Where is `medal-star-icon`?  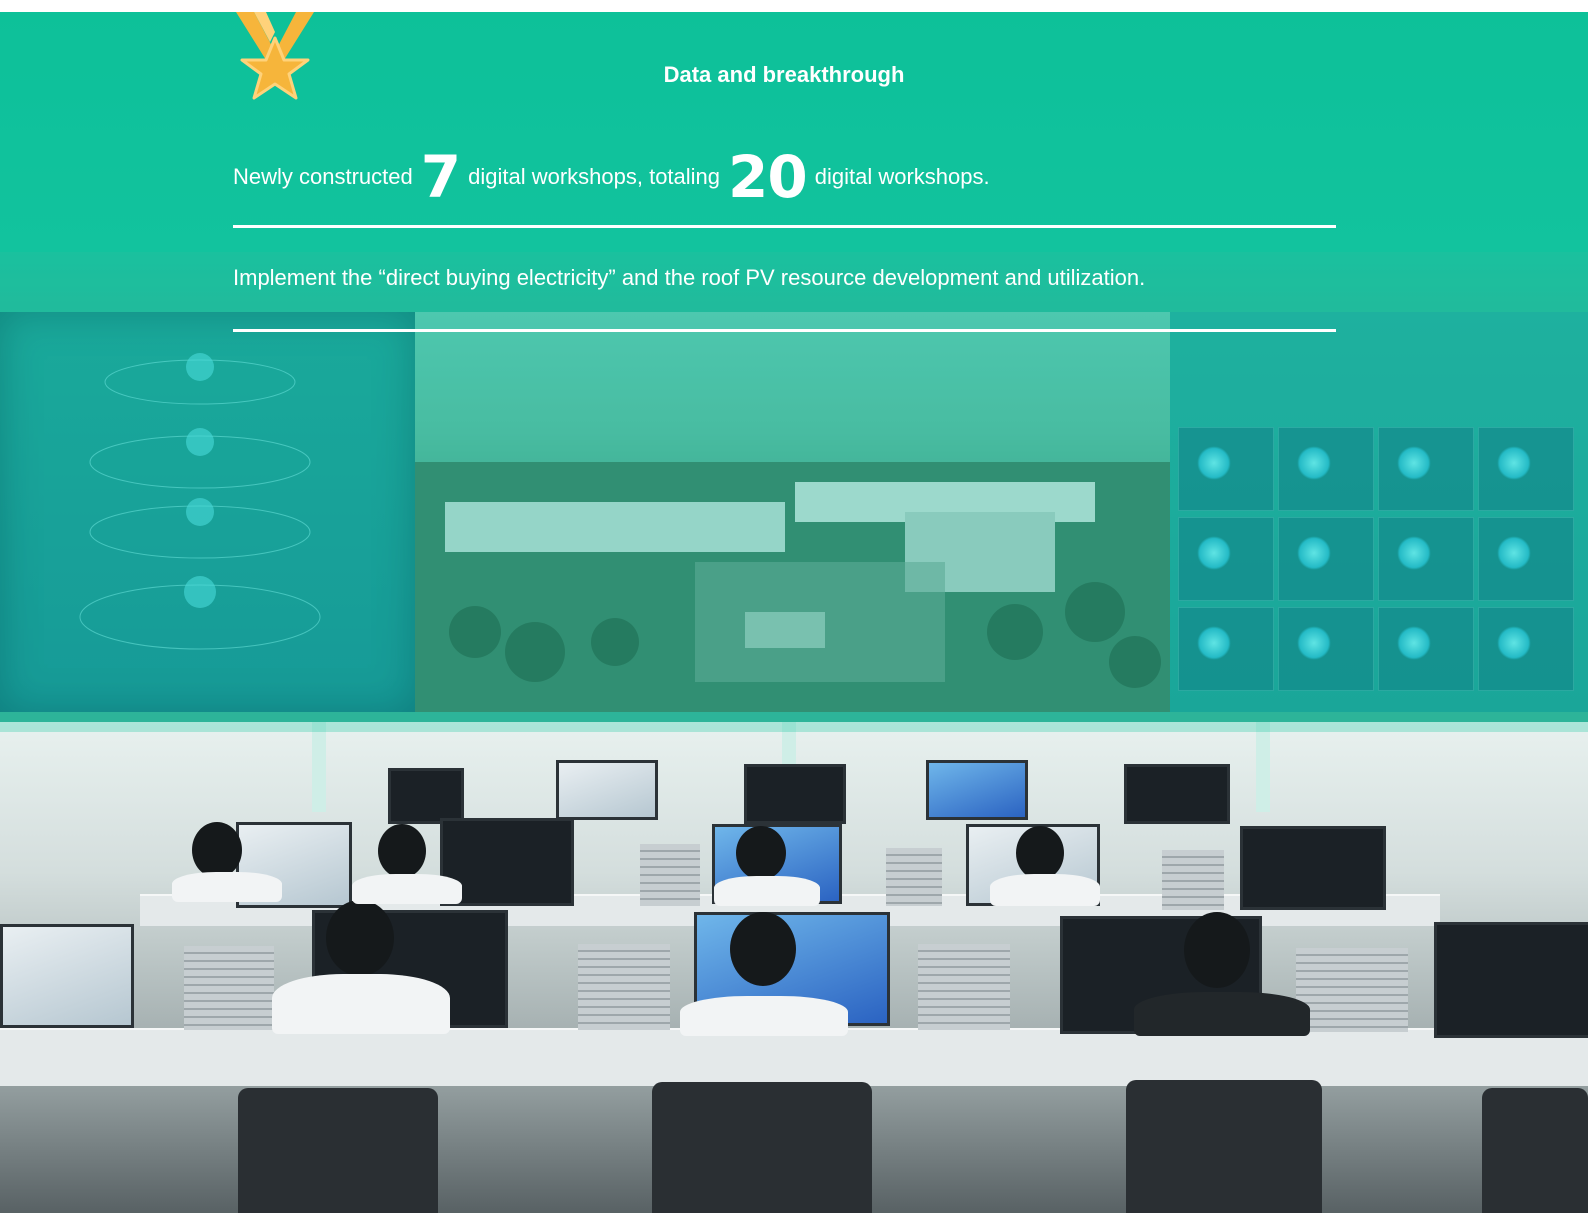 medal-star-icon is located at coordinates (275, 58).